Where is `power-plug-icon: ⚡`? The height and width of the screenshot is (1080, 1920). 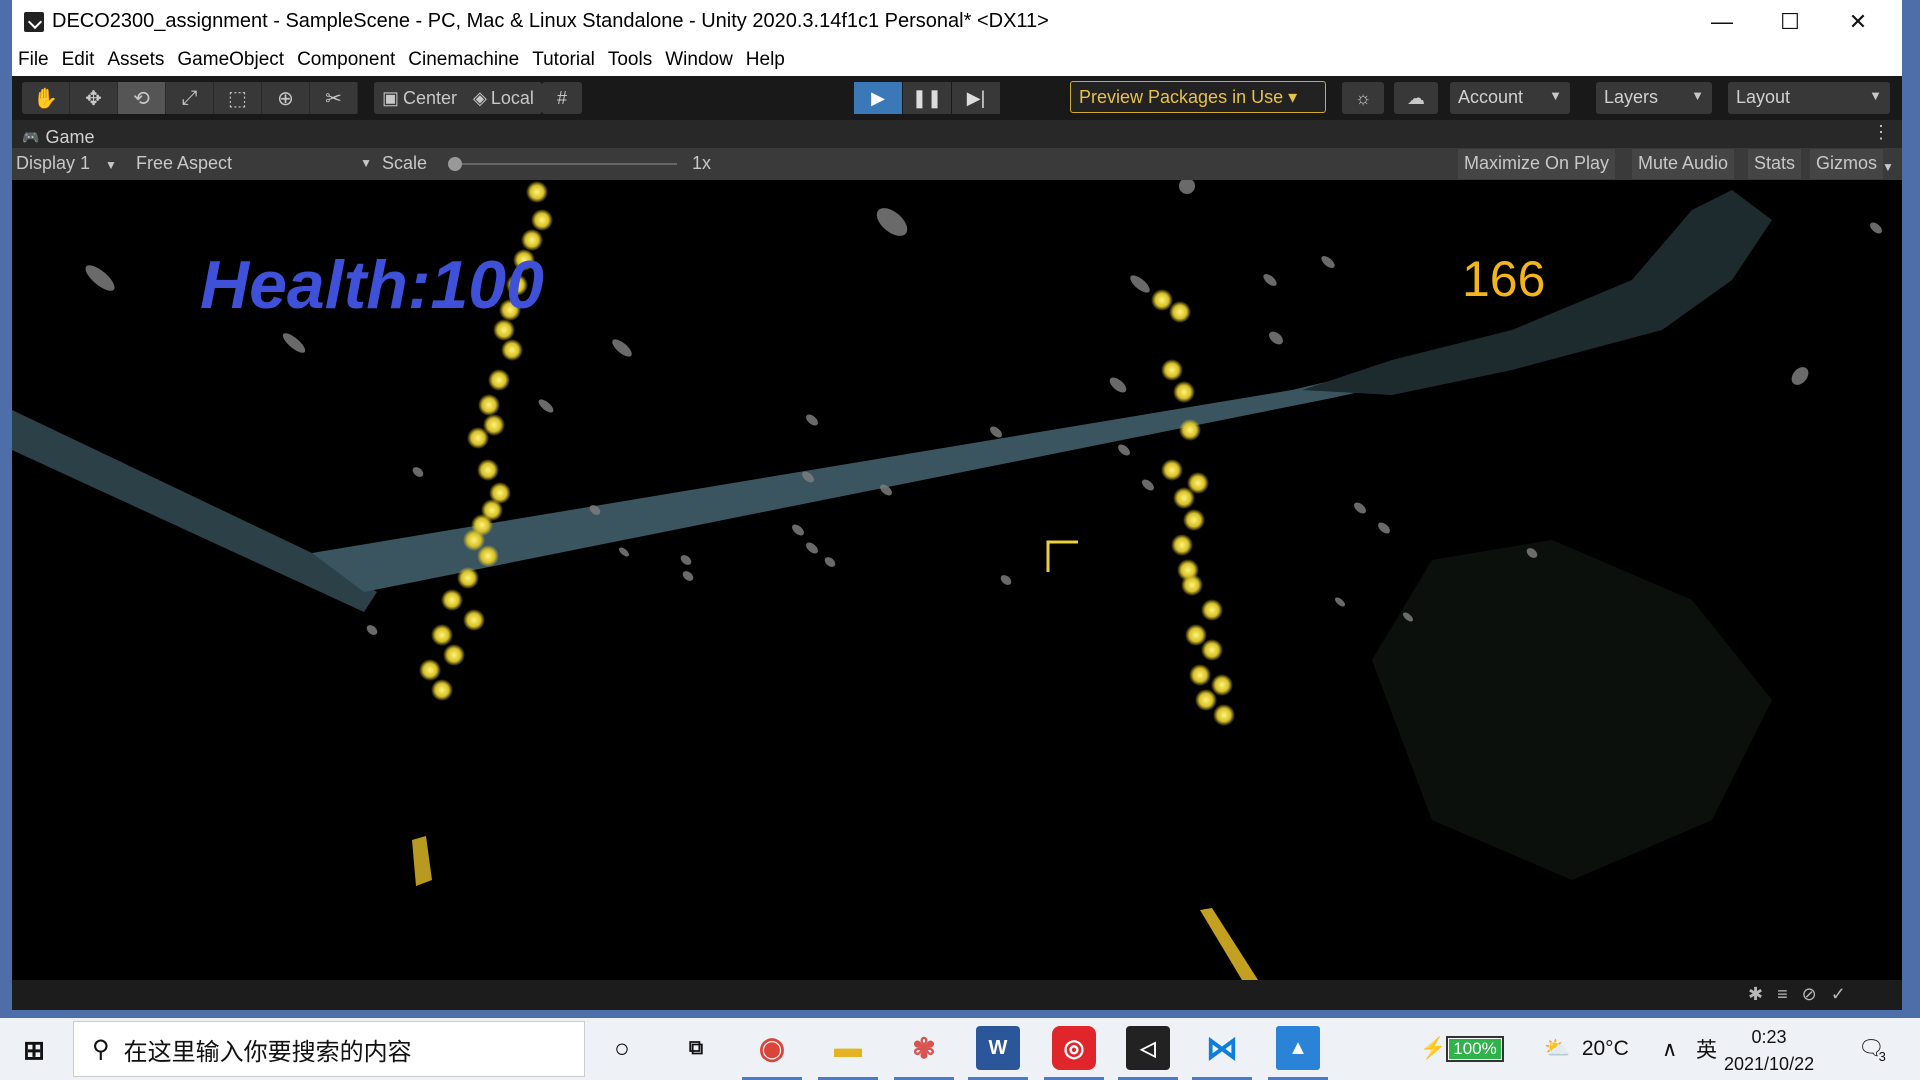 power-plug-icon: ⚡ is located at coordinates (1433, 1049).